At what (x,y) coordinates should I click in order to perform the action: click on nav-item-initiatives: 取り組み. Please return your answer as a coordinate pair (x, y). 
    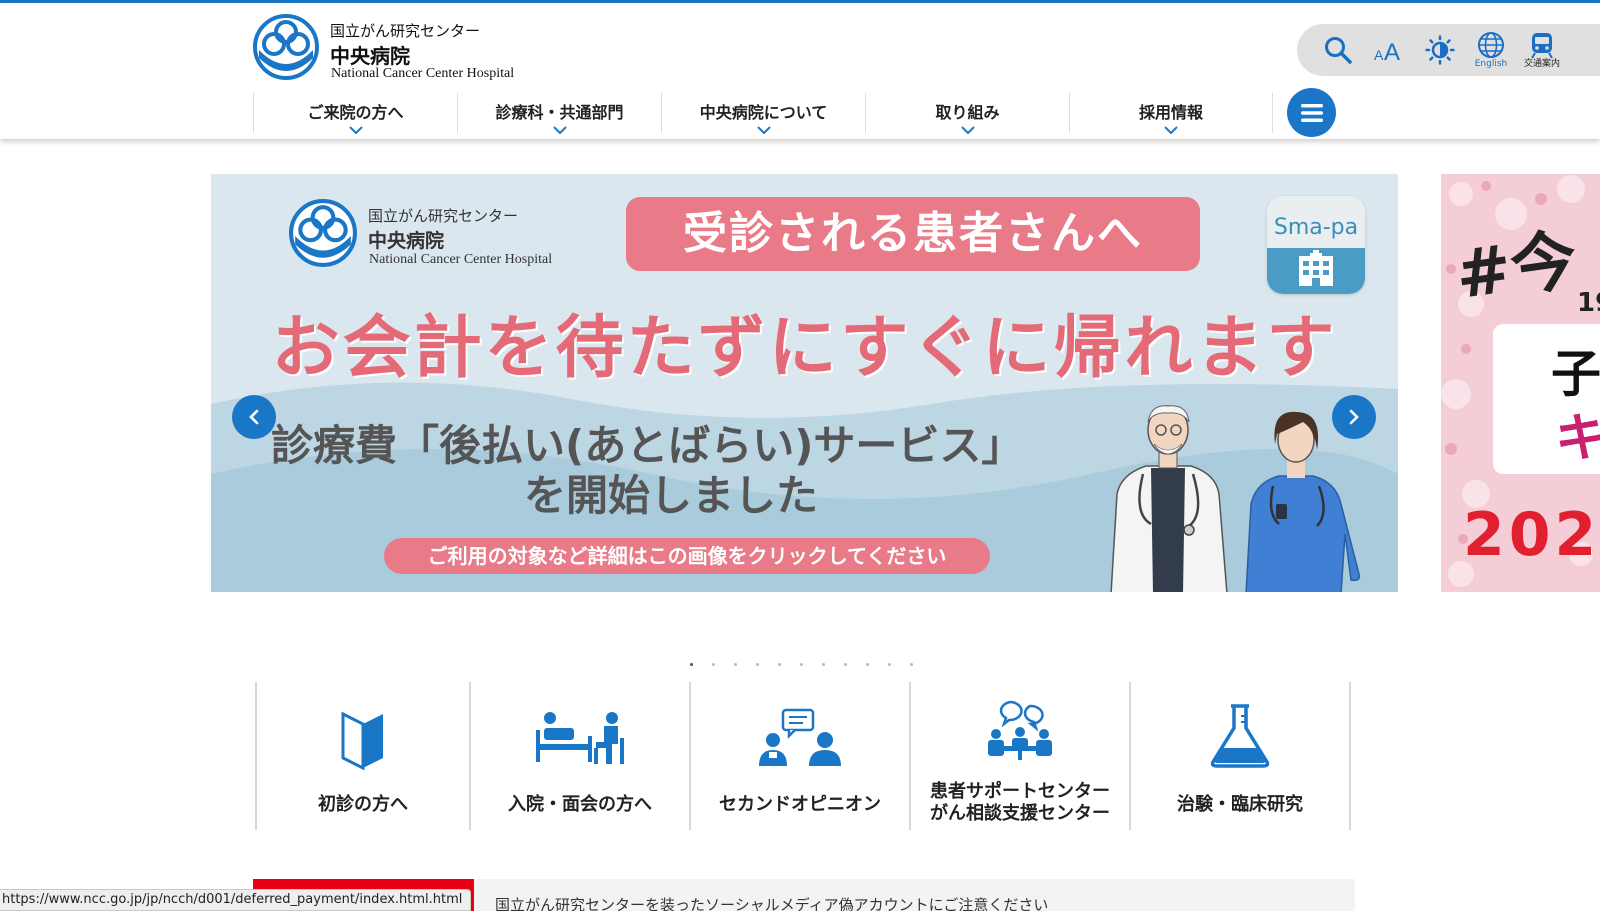
    Looking at the image, I should click on (967, 113).